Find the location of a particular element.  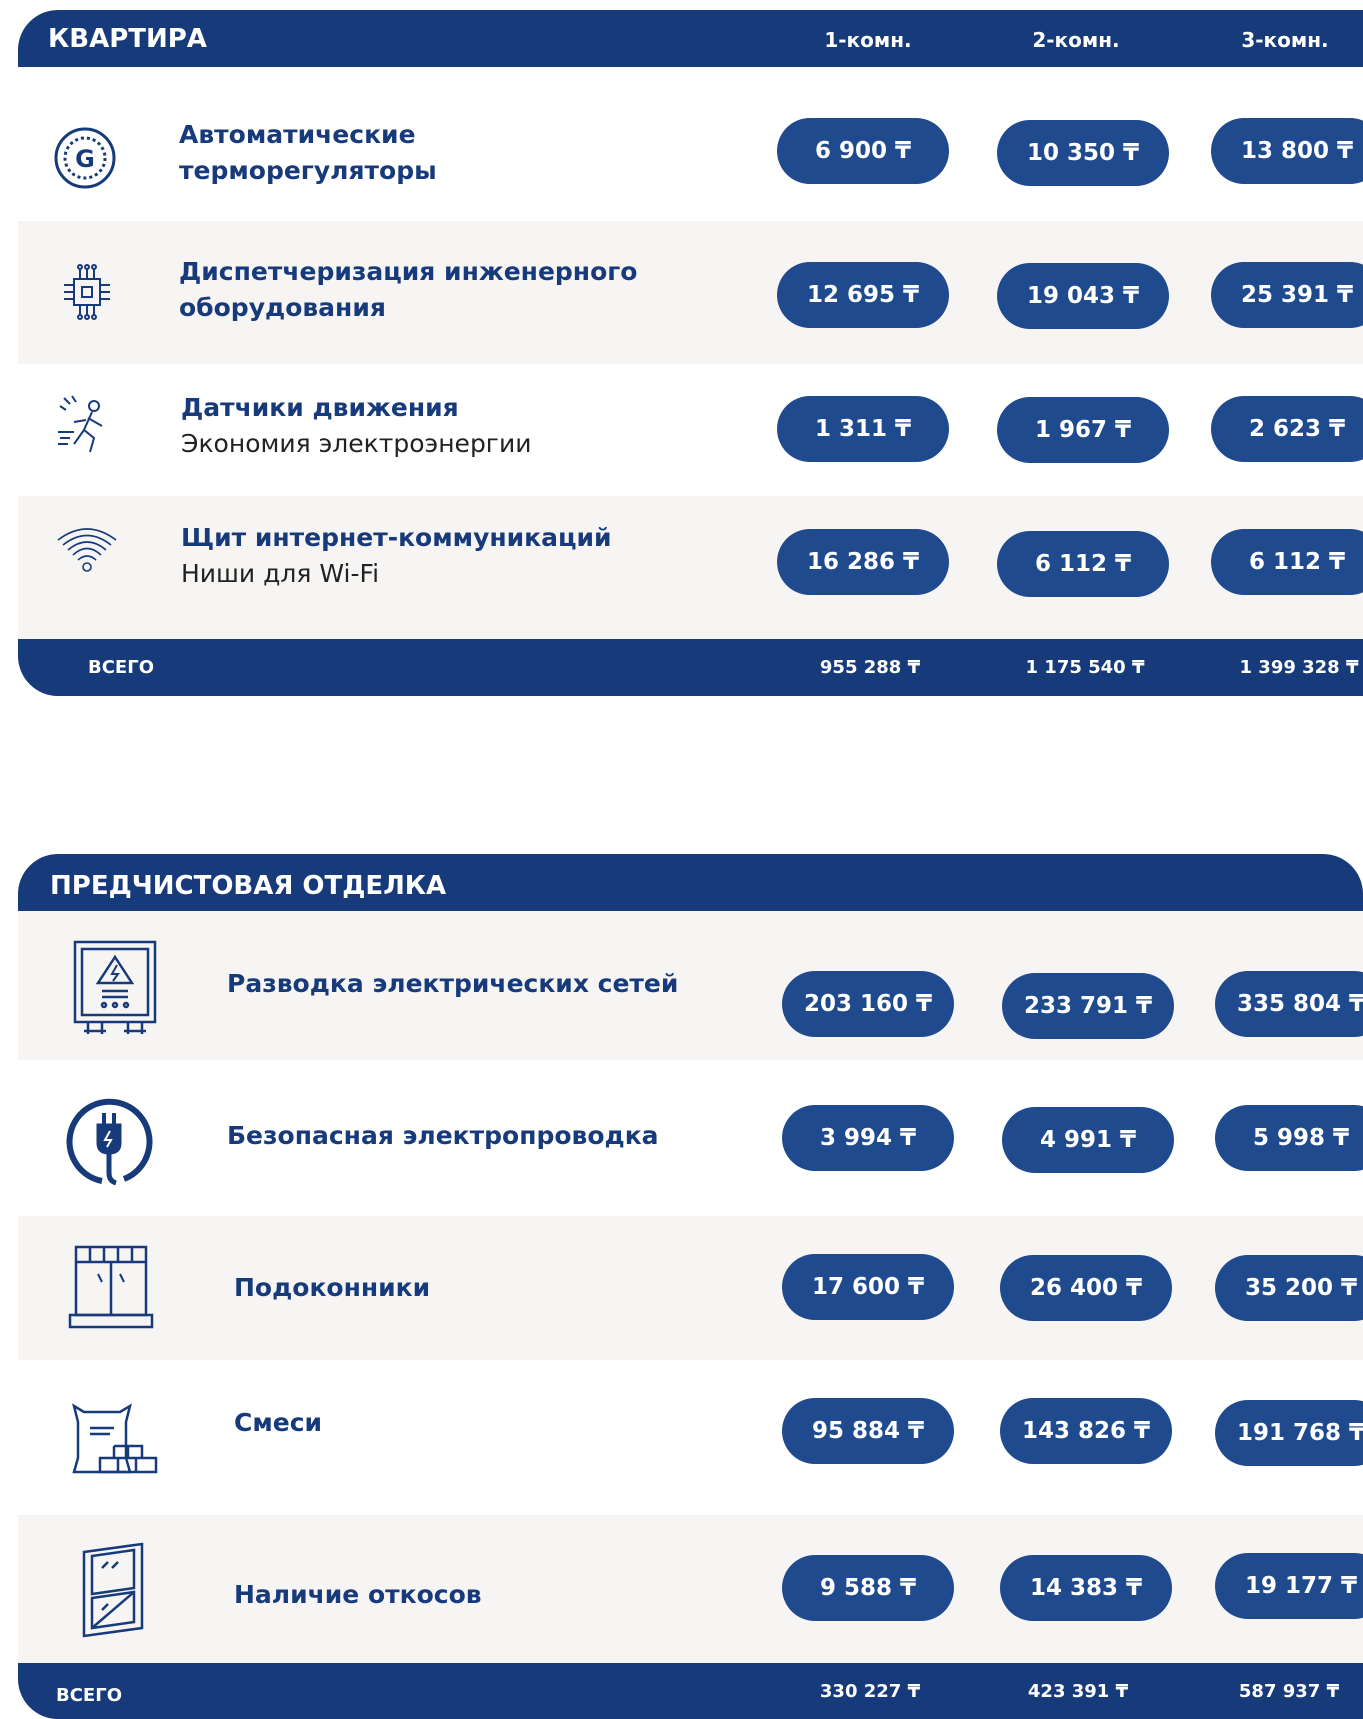

total-1-room: 330 227 ₸ is located at coordinates (870, 1691).